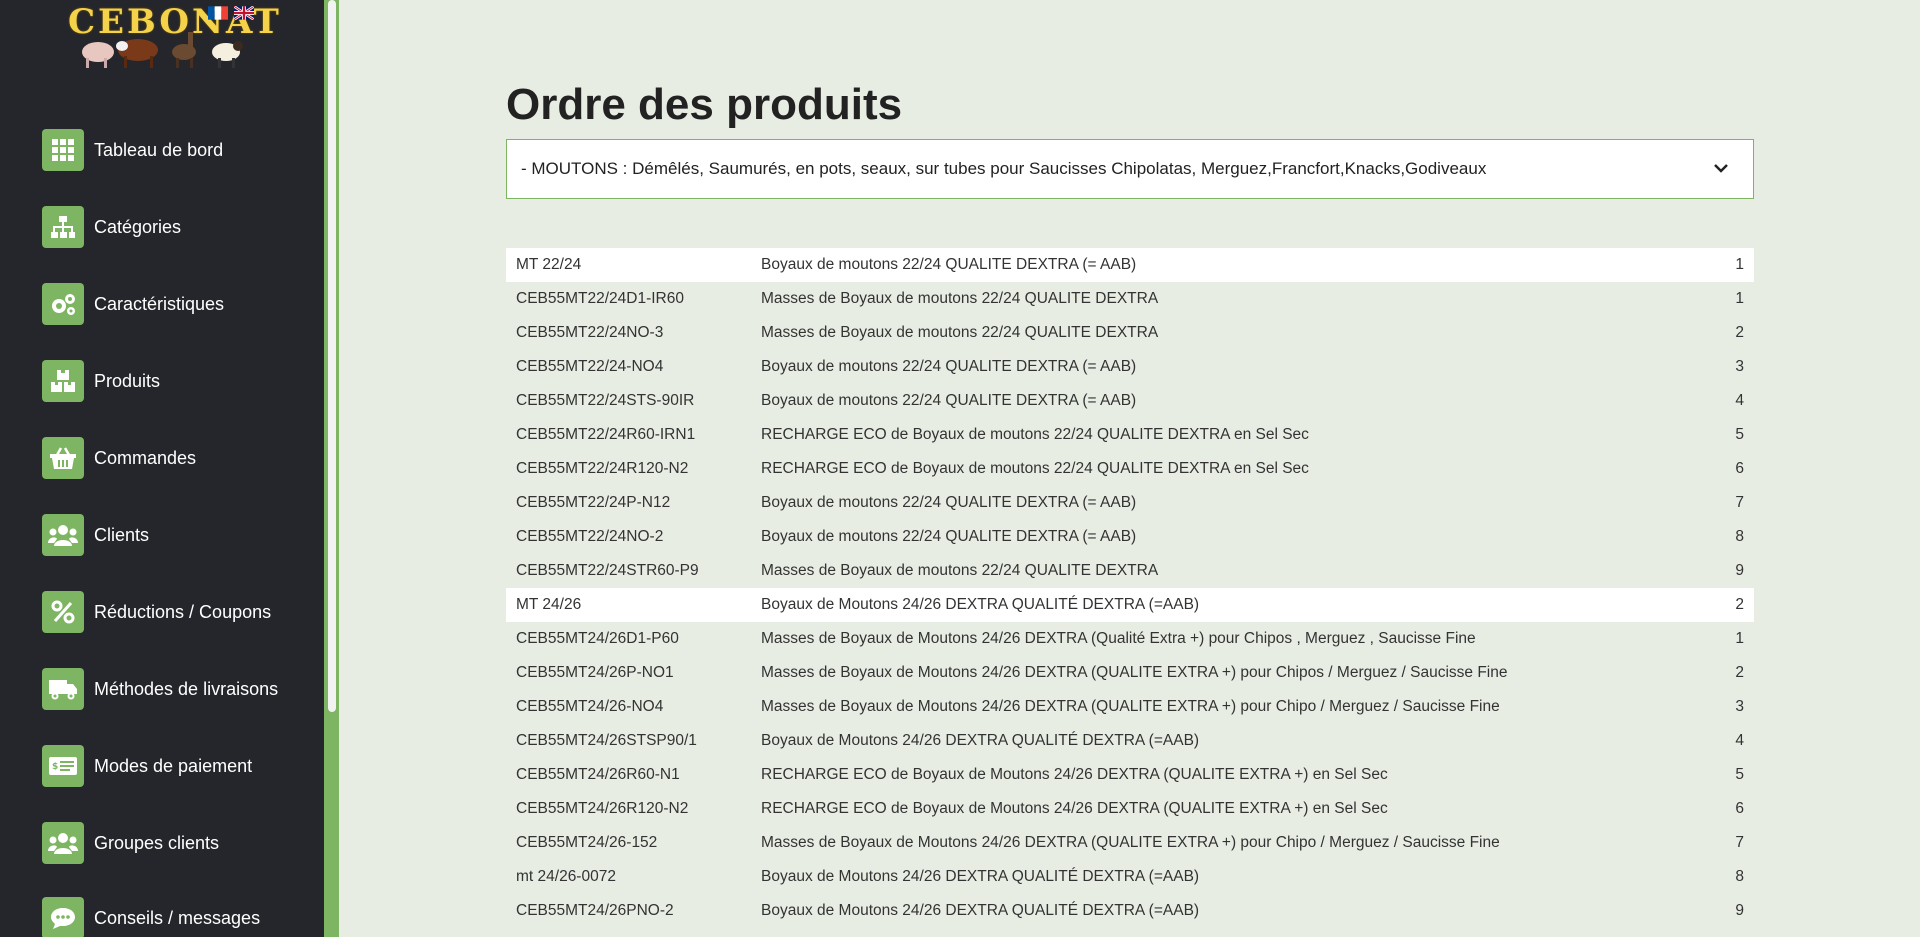 The width and height of the screenshot is (1920, 937). Describe the element at coordinates (595, 672) in the screenshot. I see `product-reference: CEB55MT24/26P-NO1` at that location.